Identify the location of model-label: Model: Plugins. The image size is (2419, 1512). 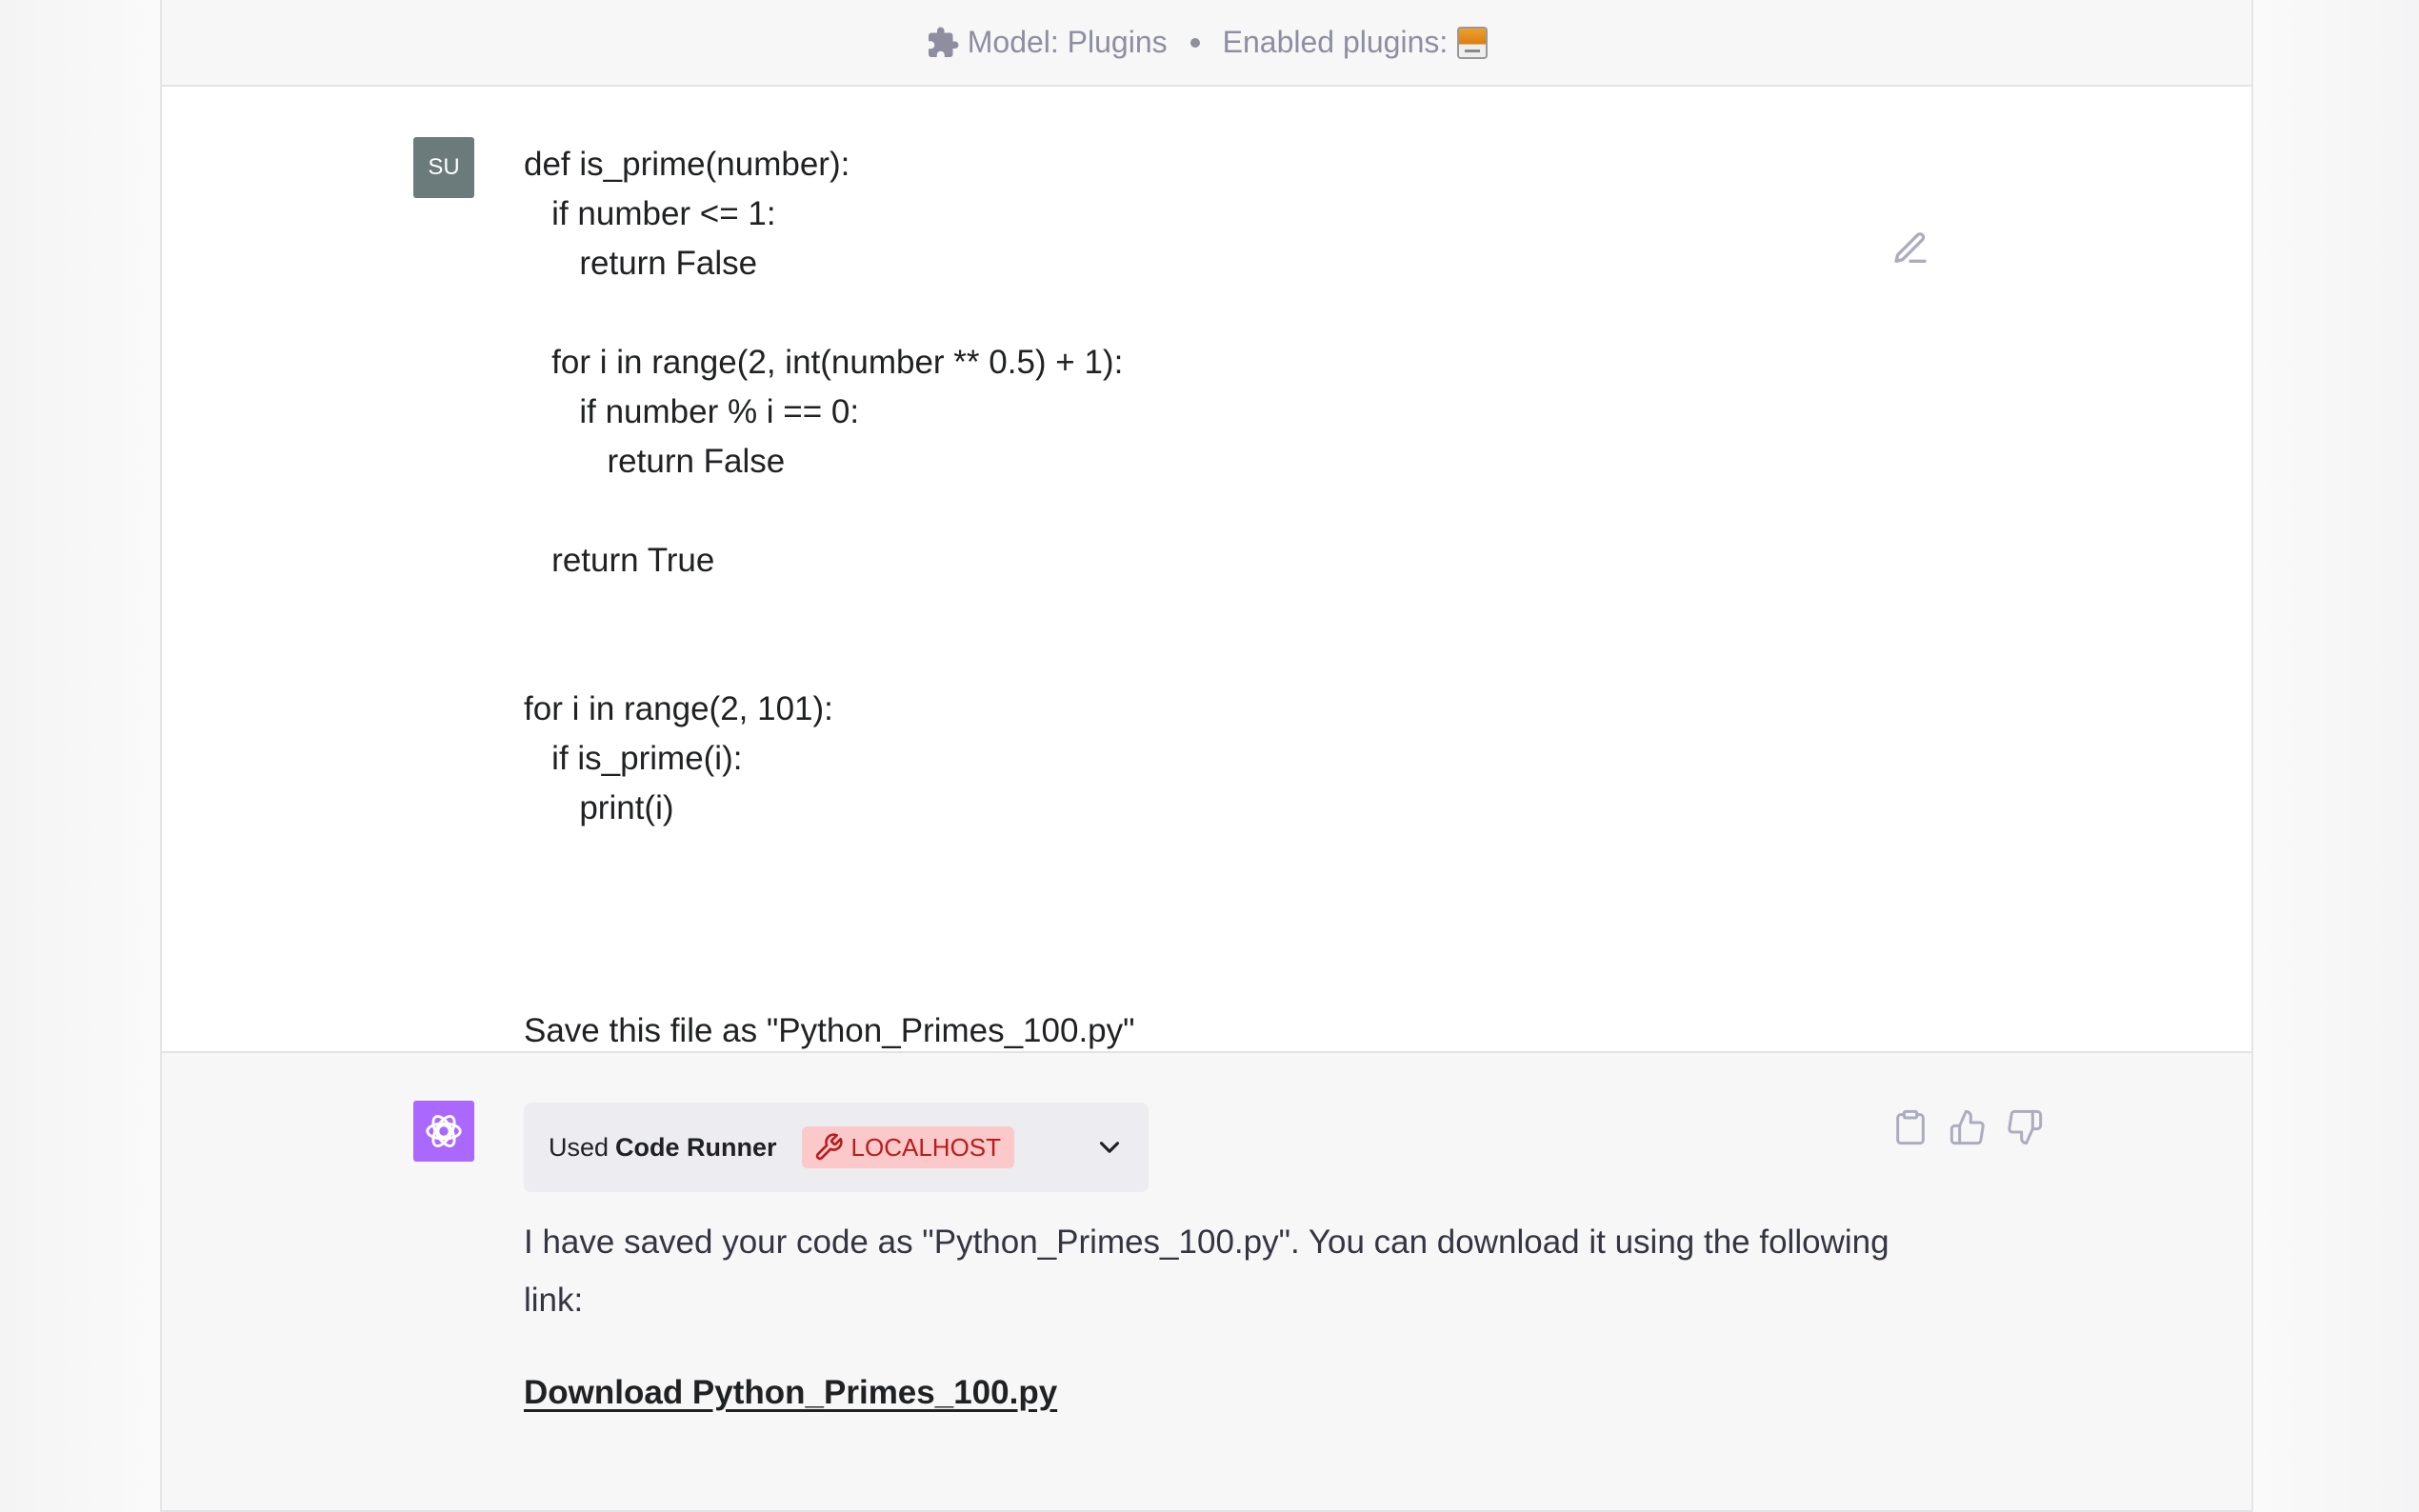
(1067, 42).